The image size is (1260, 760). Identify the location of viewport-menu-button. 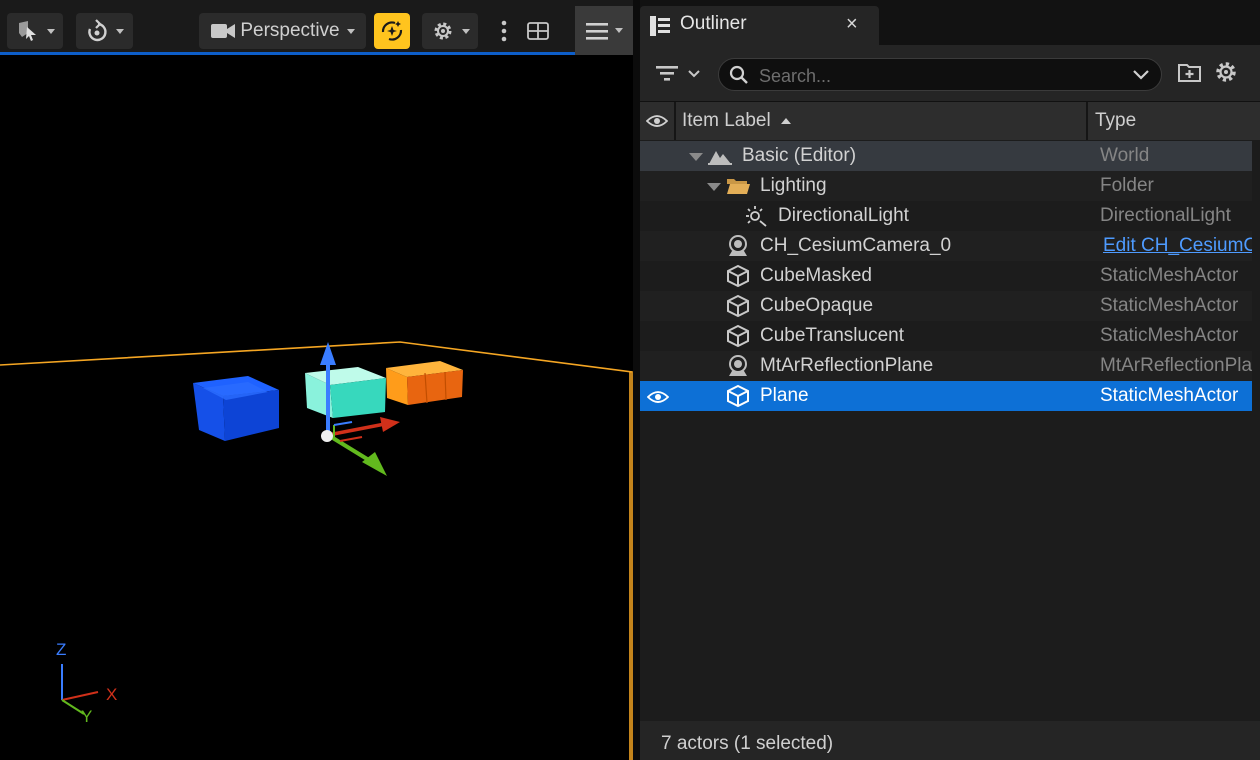
(604, 30).